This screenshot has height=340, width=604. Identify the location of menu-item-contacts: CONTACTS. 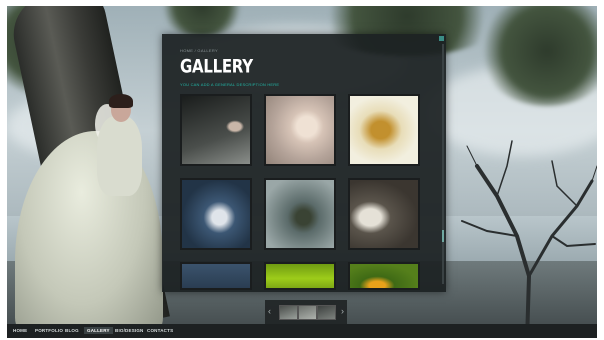
(160, 330).